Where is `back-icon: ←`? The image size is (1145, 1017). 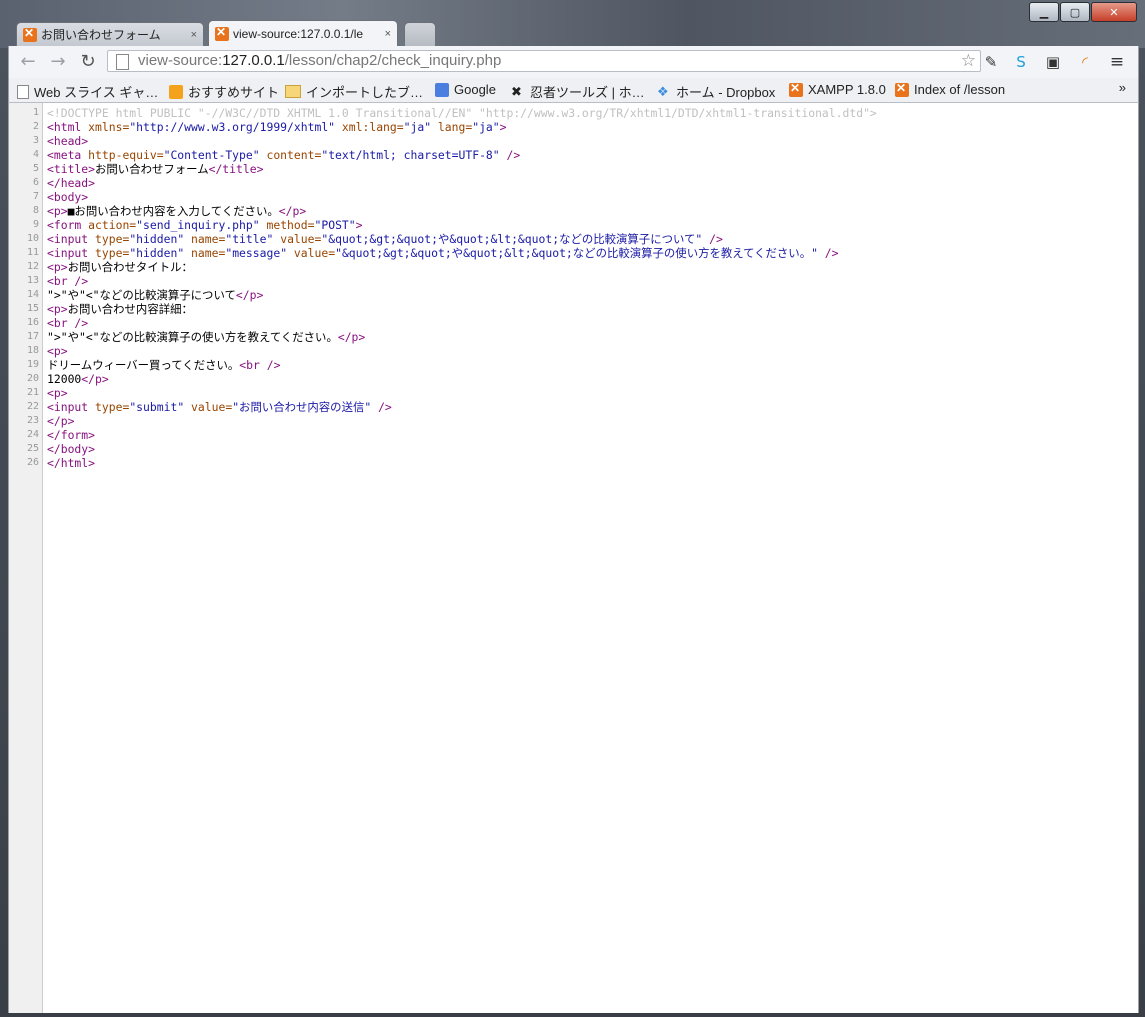
back-icon: ← is located at coordinates (28, 62).